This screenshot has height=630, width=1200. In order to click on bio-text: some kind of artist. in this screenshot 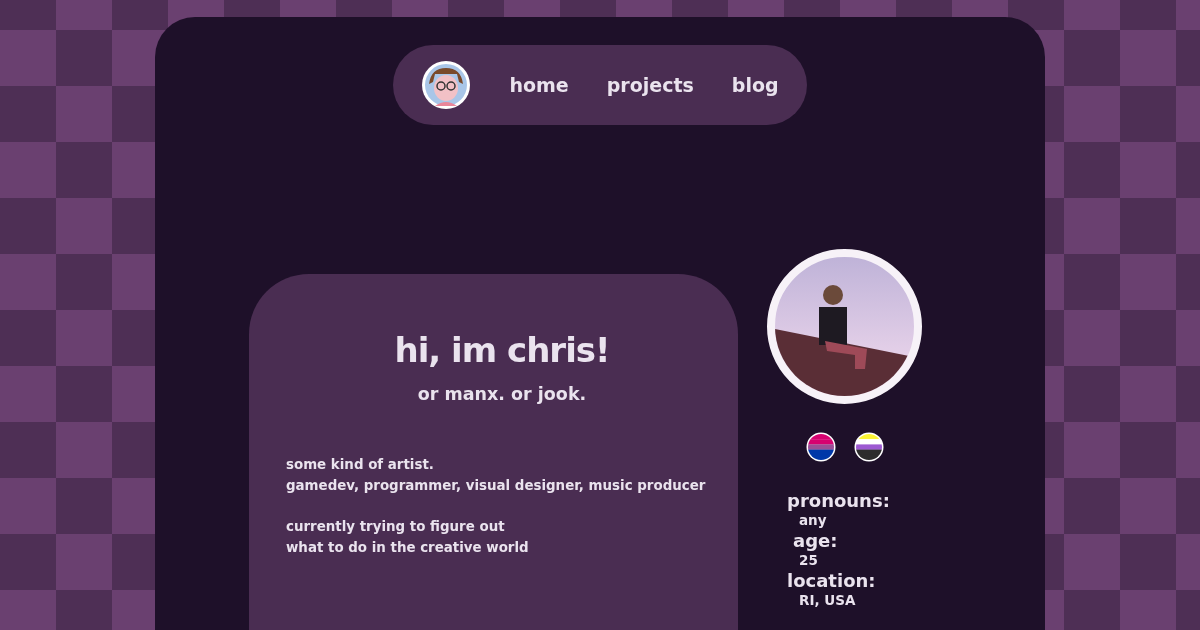, I will do `click(360, 465)`.